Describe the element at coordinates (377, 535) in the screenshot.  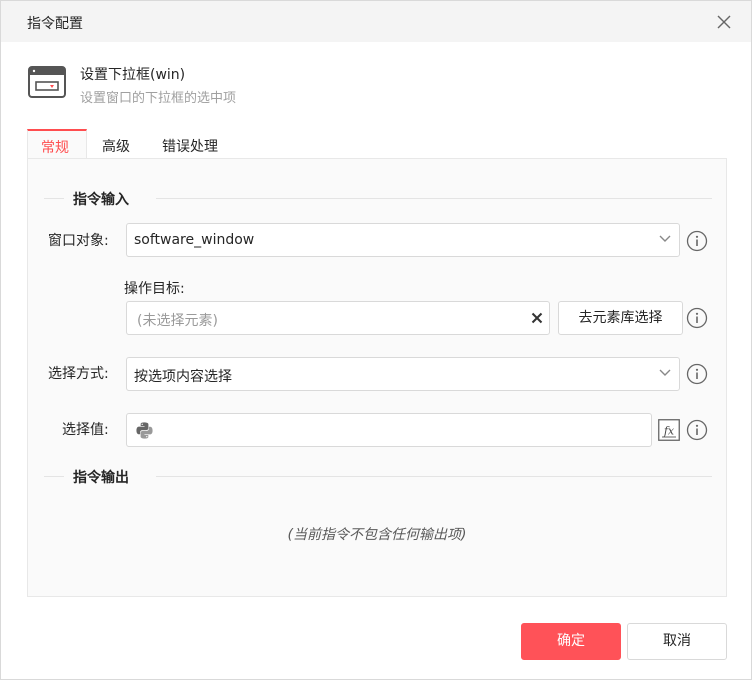
I see `no-output-message: (当前指令不包含任何输出项)` at that location.